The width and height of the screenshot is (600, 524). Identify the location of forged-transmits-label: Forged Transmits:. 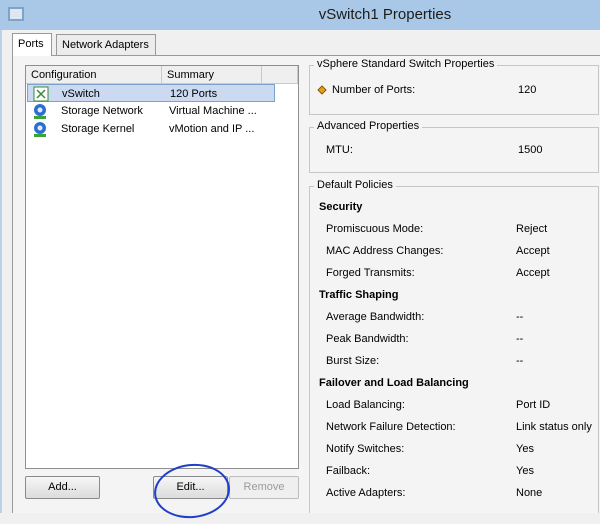
(370, 273).